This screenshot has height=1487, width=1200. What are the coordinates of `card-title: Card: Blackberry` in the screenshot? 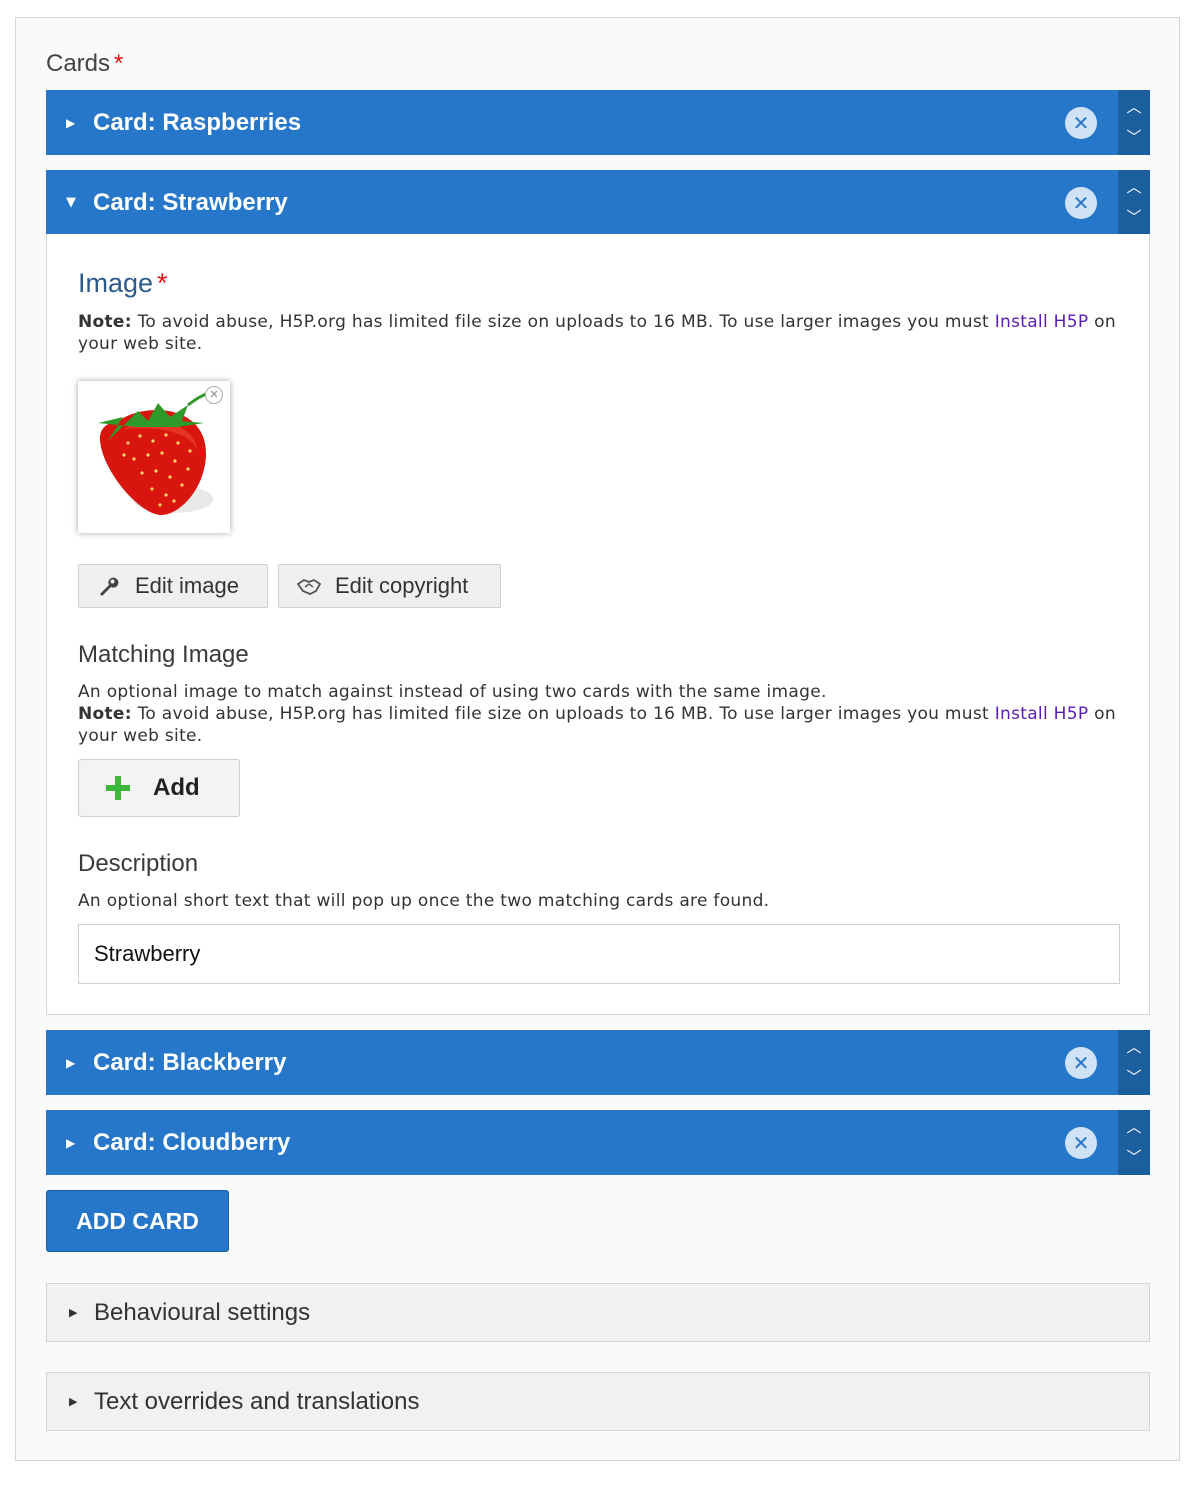 It's located at (190, 1062).